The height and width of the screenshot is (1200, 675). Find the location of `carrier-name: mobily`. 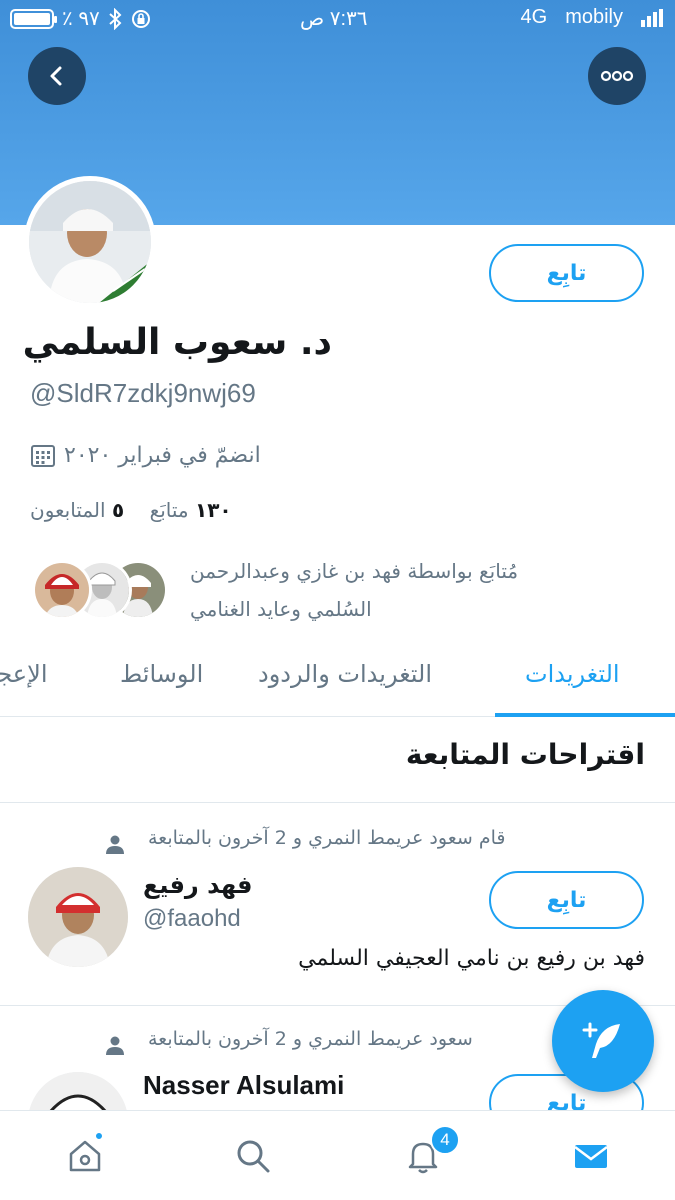

carrier-name: mobily is located at coordinates (594, 17).